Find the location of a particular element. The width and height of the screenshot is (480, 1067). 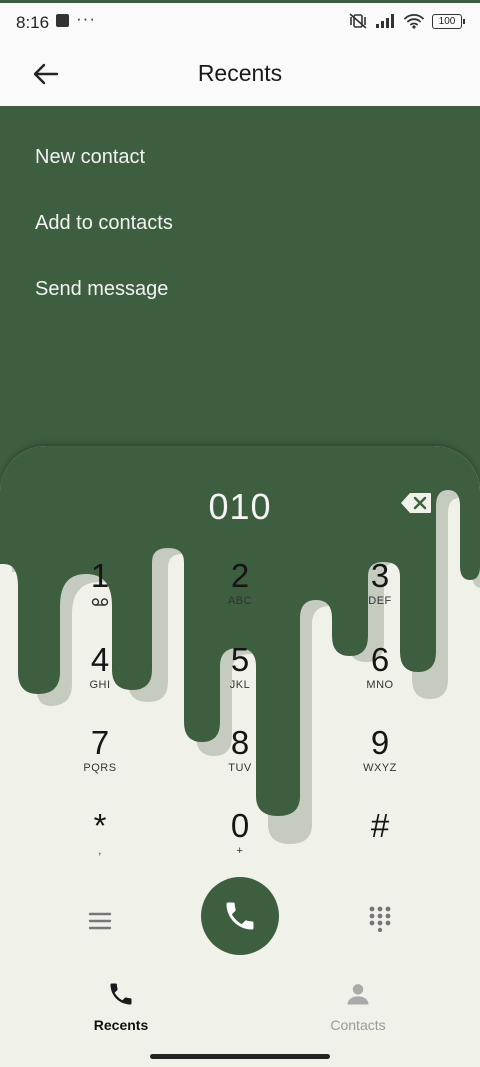

key-8: 8 TUV is located at coordinates (240, 760).